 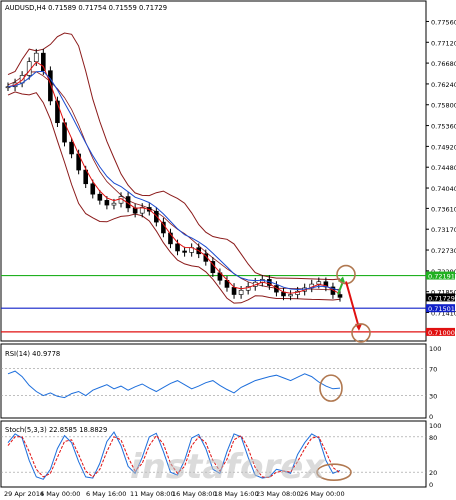 I want to click on price-tick-label: 0.74920, so click(x=443, y=147).